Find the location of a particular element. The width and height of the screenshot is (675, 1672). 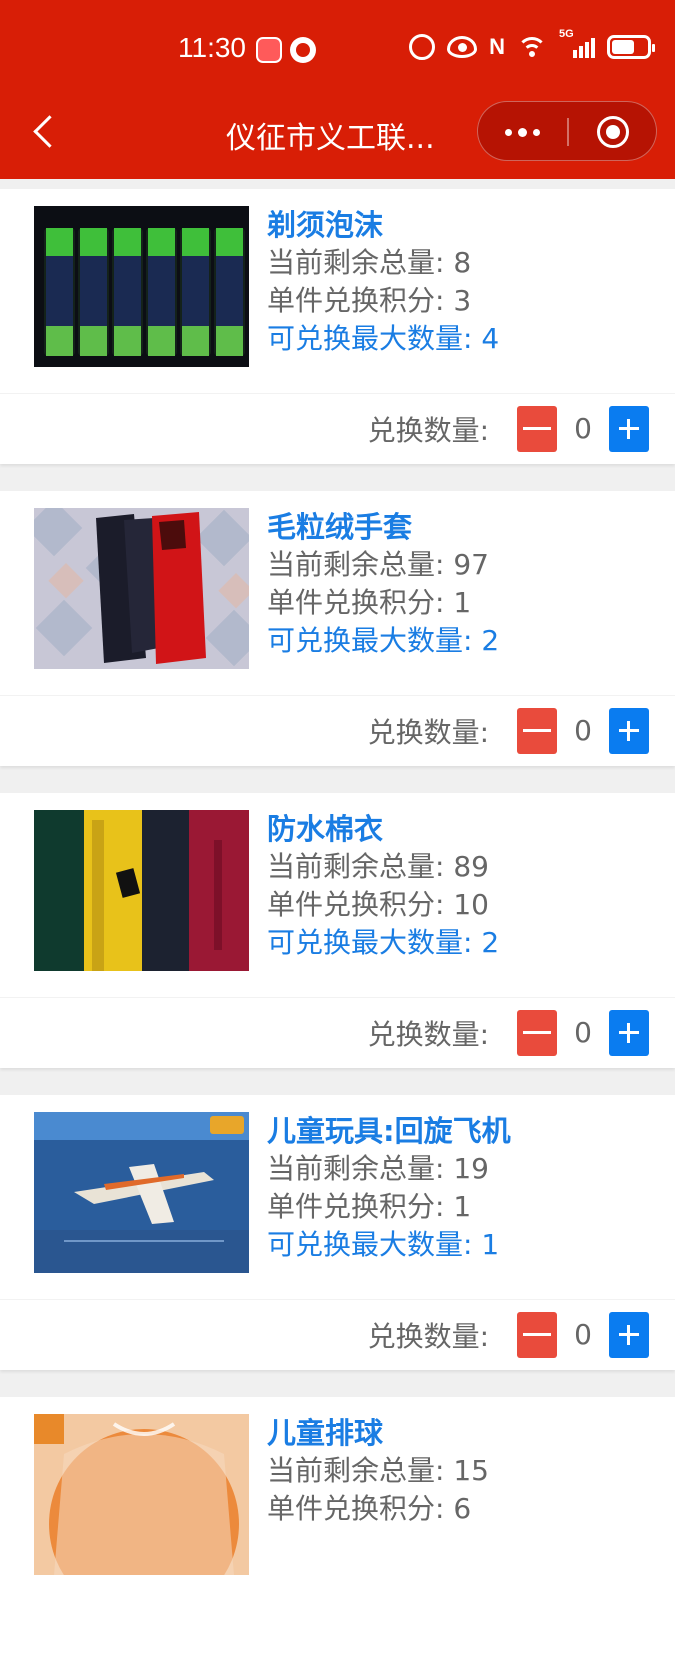

status-bar: 11:30 N 5G is located at coordinates (337, 50).